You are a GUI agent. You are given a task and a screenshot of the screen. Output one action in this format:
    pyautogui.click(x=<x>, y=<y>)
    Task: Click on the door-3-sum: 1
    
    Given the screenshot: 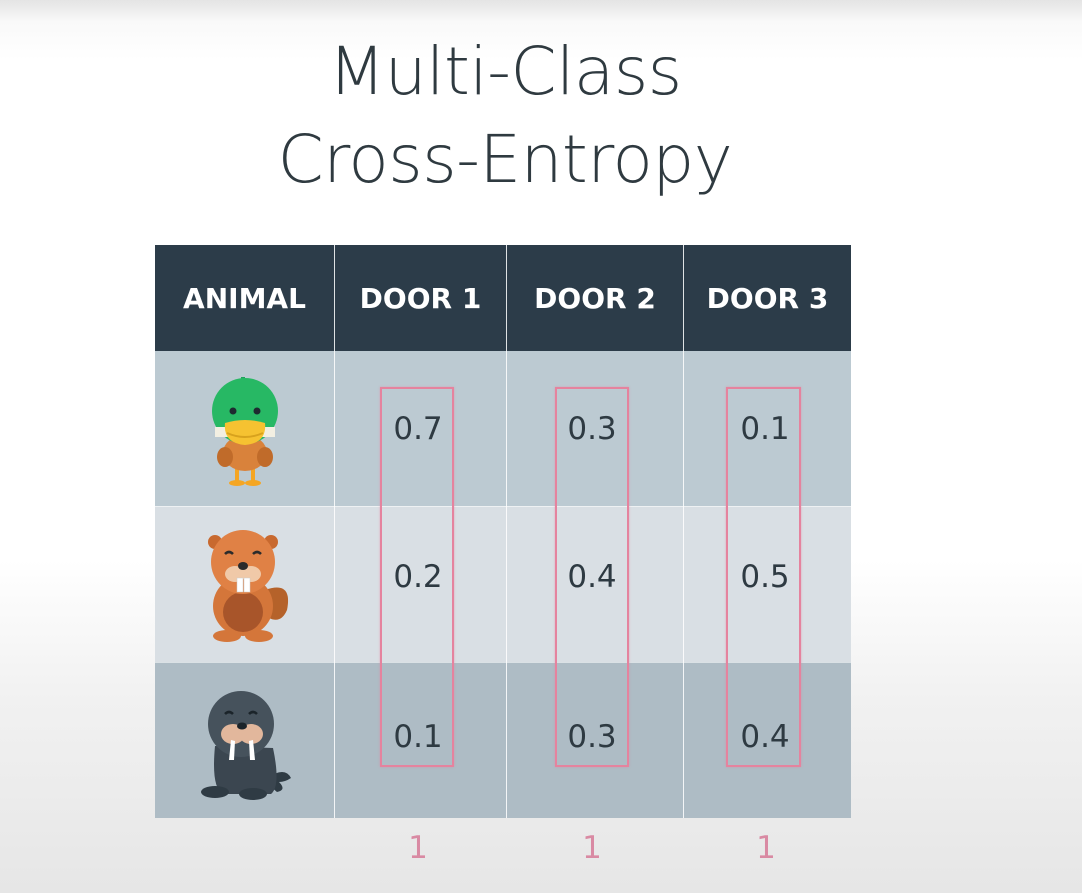 What is the action you would take?
    pyautogui.click(x=766, y=848)
    